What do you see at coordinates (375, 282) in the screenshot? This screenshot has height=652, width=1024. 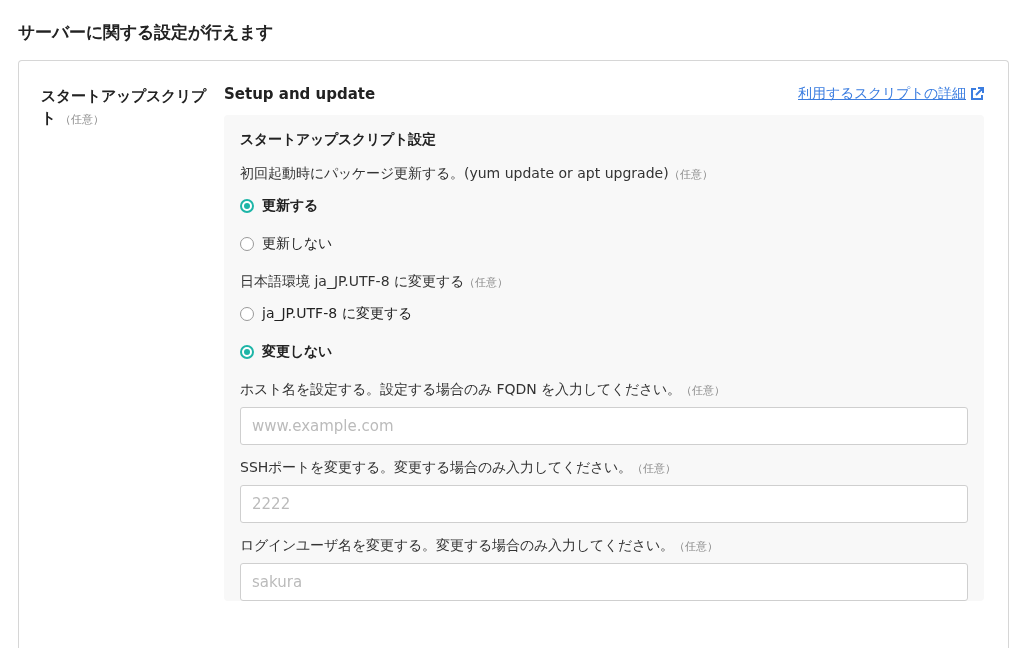 I see `question-label: 日本語環境 ja_JP.UTF-8 に変更する（任意）` at bounding box center [375, 282].